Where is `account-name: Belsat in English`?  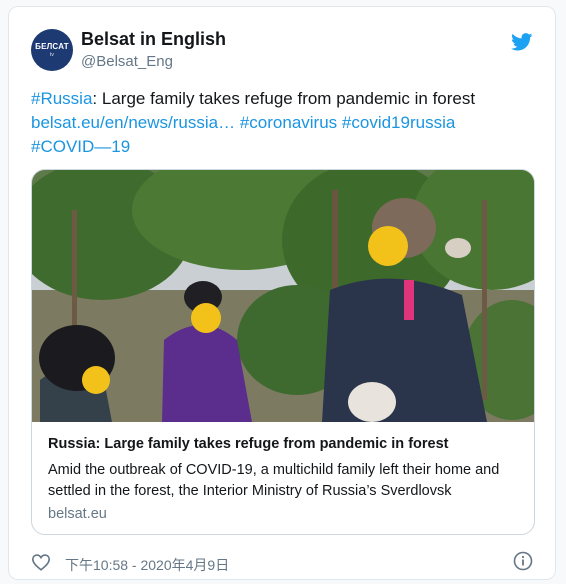 account-name: Belsat in English is located at coordinates (153, 39).